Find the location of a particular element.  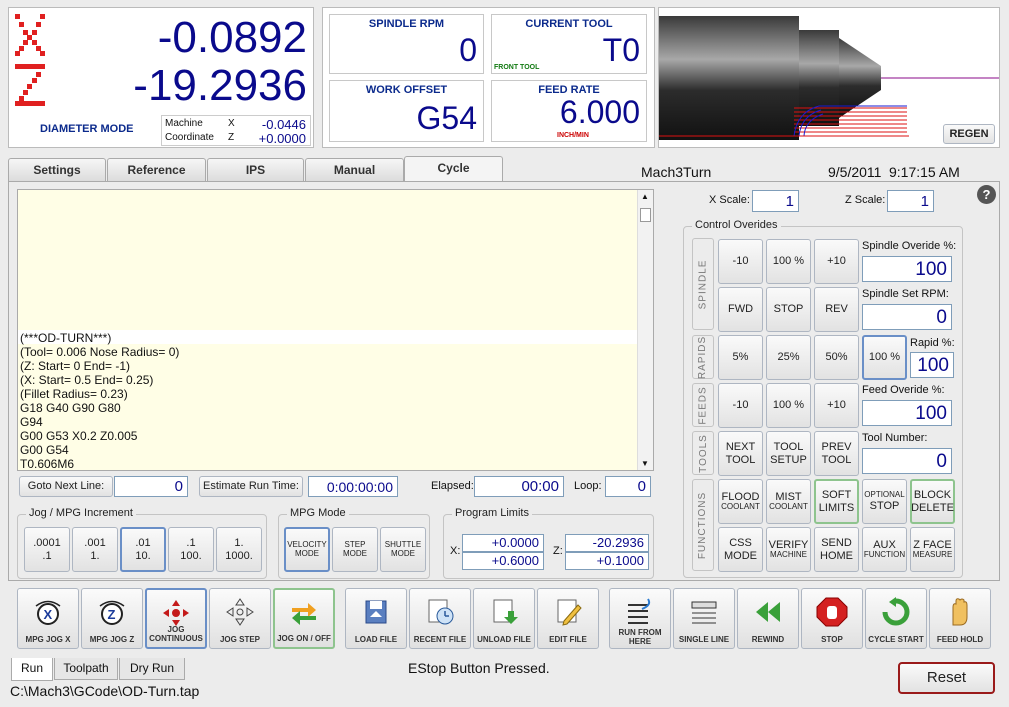

stop-button: STOP is located at coordinates (832, 618).